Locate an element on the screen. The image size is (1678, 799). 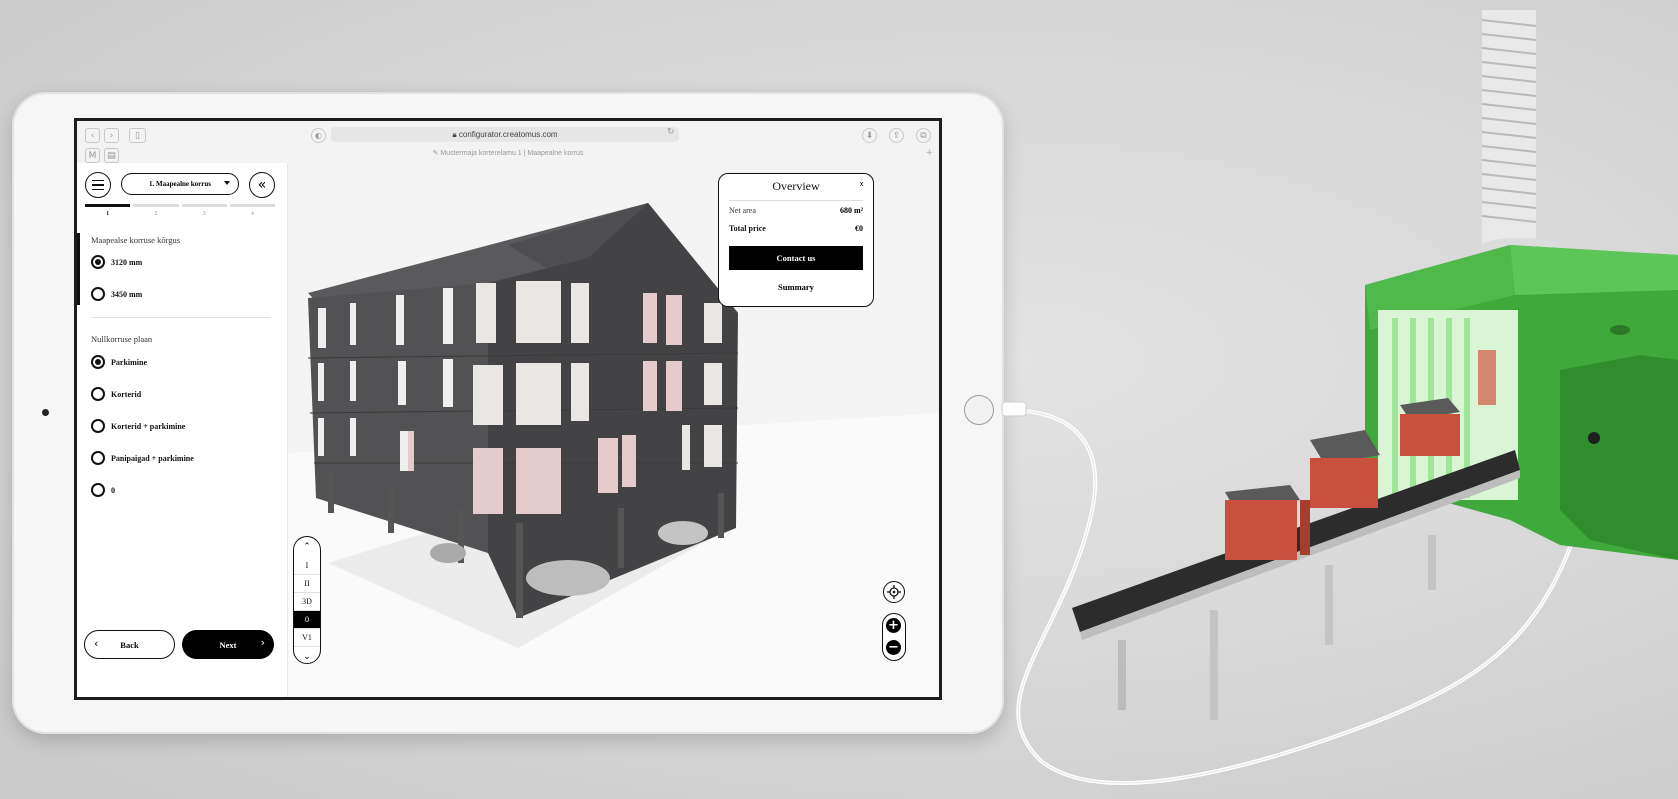
overview-divider is located at coordinates (796, 200).